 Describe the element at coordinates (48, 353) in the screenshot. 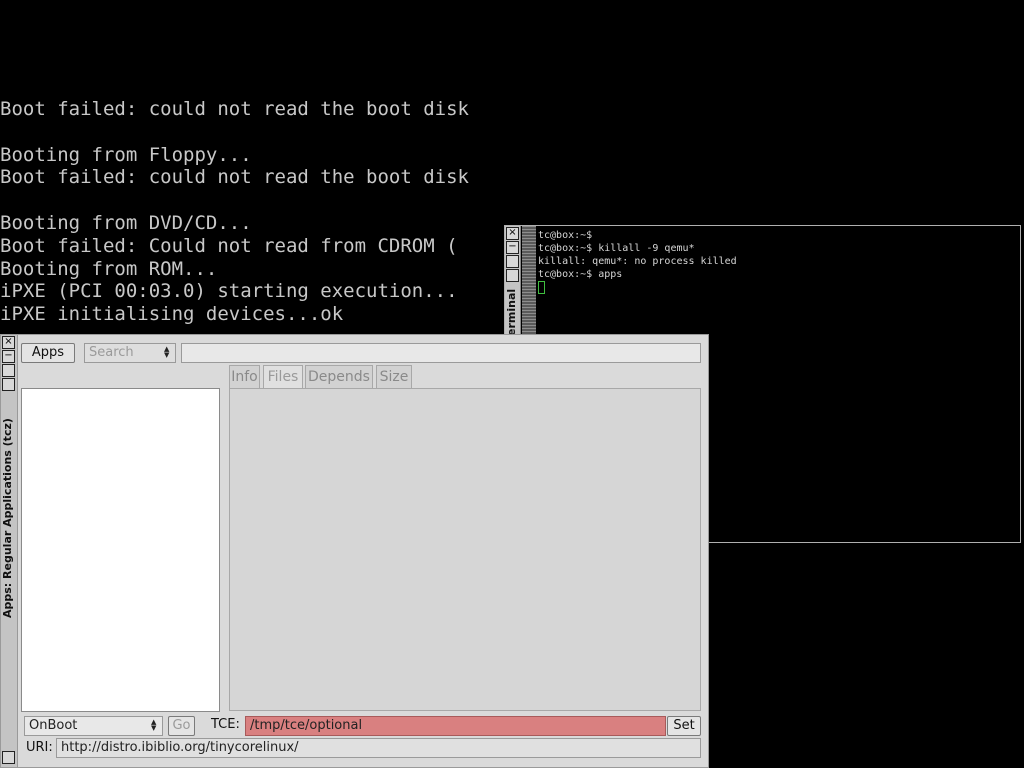

I see `apps-button: Apps` at that location.